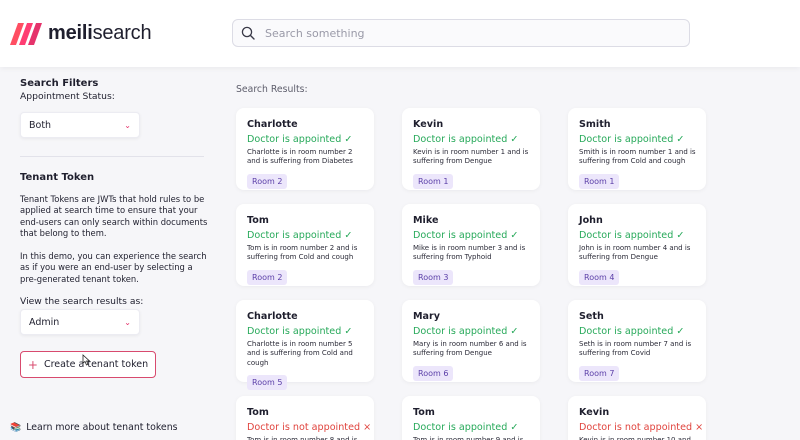  Describe the element at coordinates (427, 316) in the screenshot. I see `patient-name: Mary` at that location.